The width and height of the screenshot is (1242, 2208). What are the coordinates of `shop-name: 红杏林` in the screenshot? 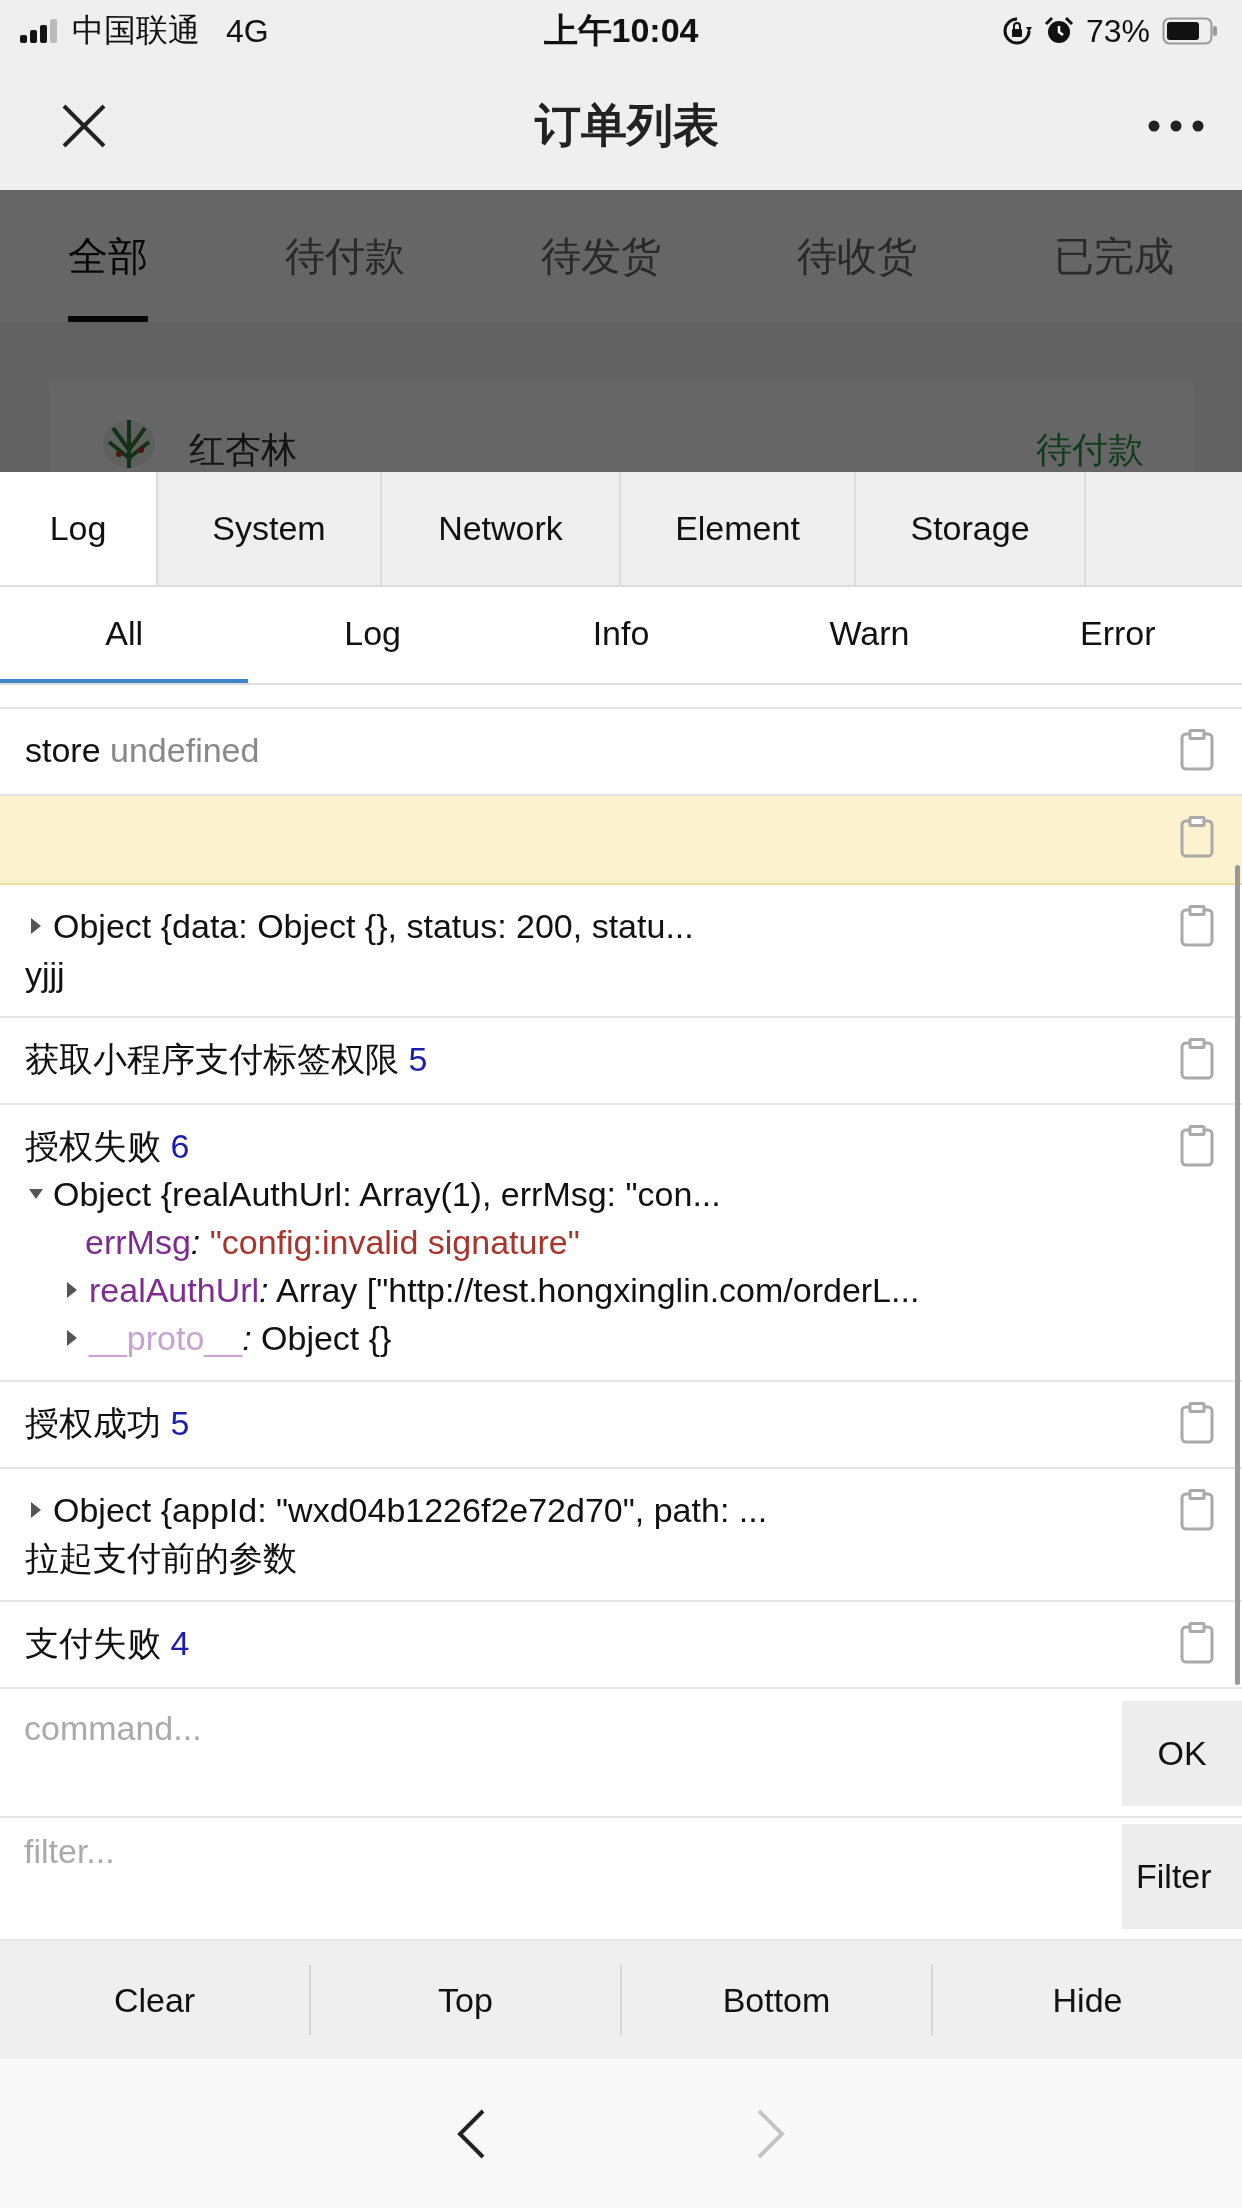 It's located at (243, 450).